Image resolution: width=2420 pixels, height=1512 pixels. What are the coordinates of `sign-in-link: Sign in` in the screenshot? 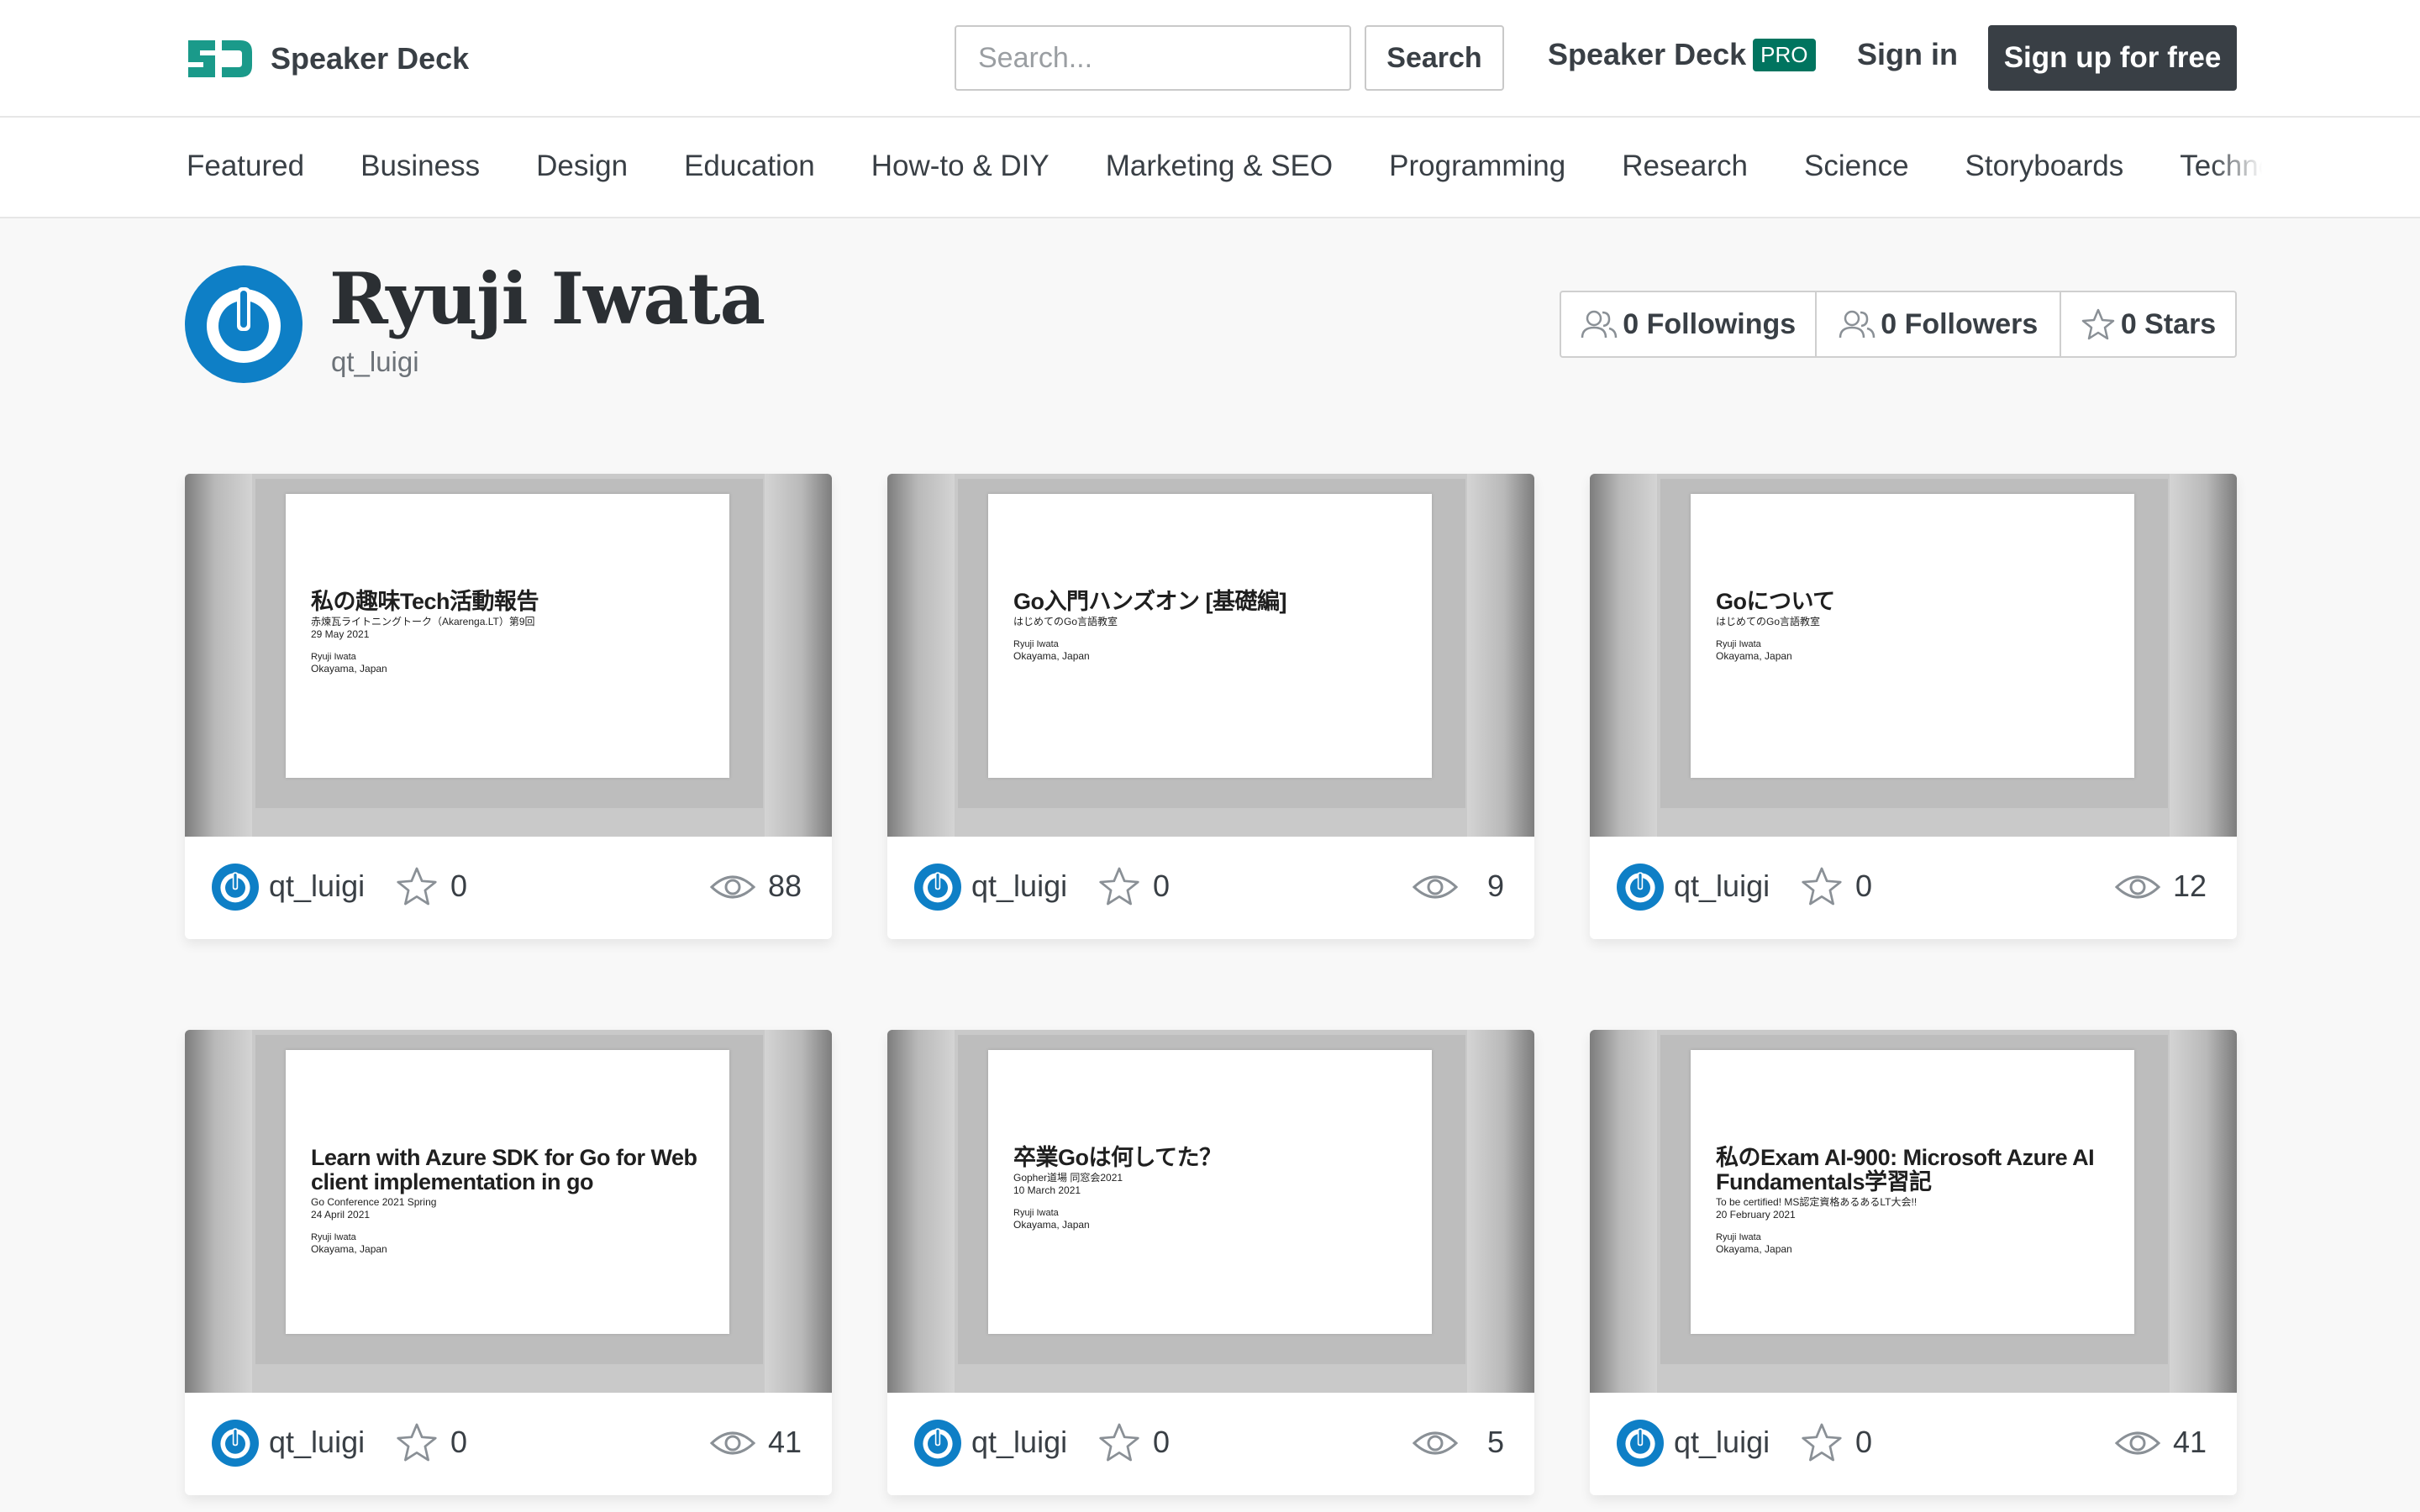 It's located at (1908, 54).